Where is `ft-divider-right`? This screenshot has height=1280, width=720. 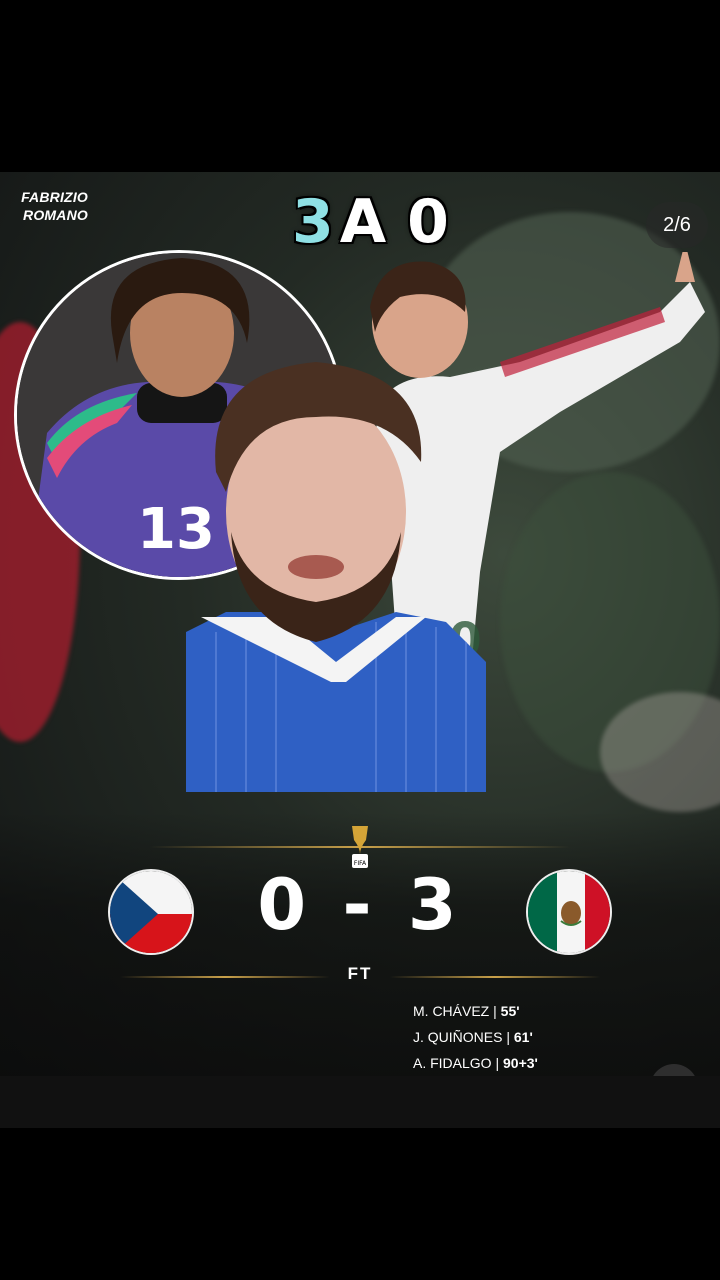 ft-divider-right is located at coordinates (495, 977).